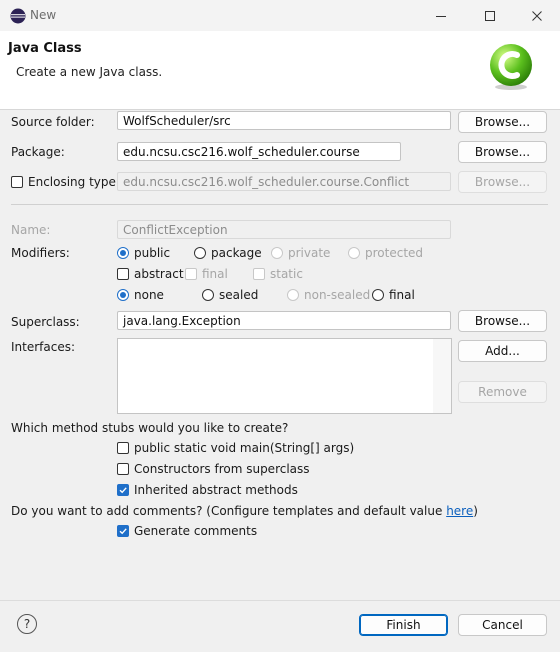 Image resolution: width=560 pixels, height=652 pixels. Describe the element at coordinates (337, 295) in the screenshot. I see `sealing-non-sealed-label: non-sealed` at that location.